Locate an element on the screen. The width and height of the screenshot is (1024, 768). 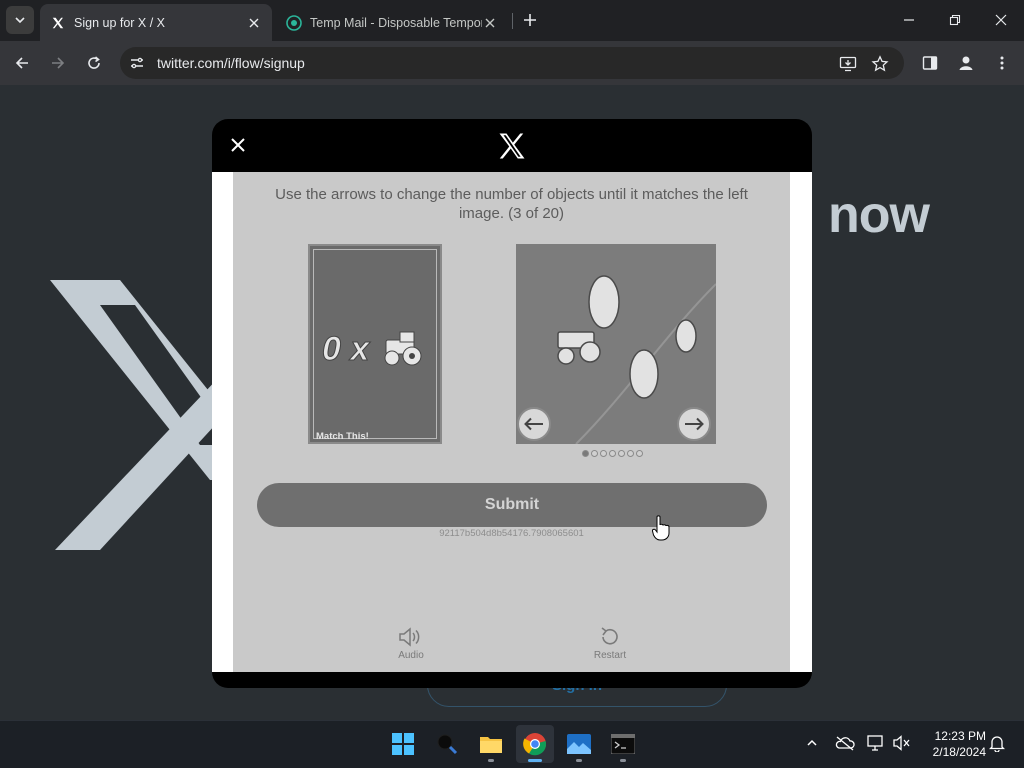
speaker-icon is located at coordinates (409, 637).